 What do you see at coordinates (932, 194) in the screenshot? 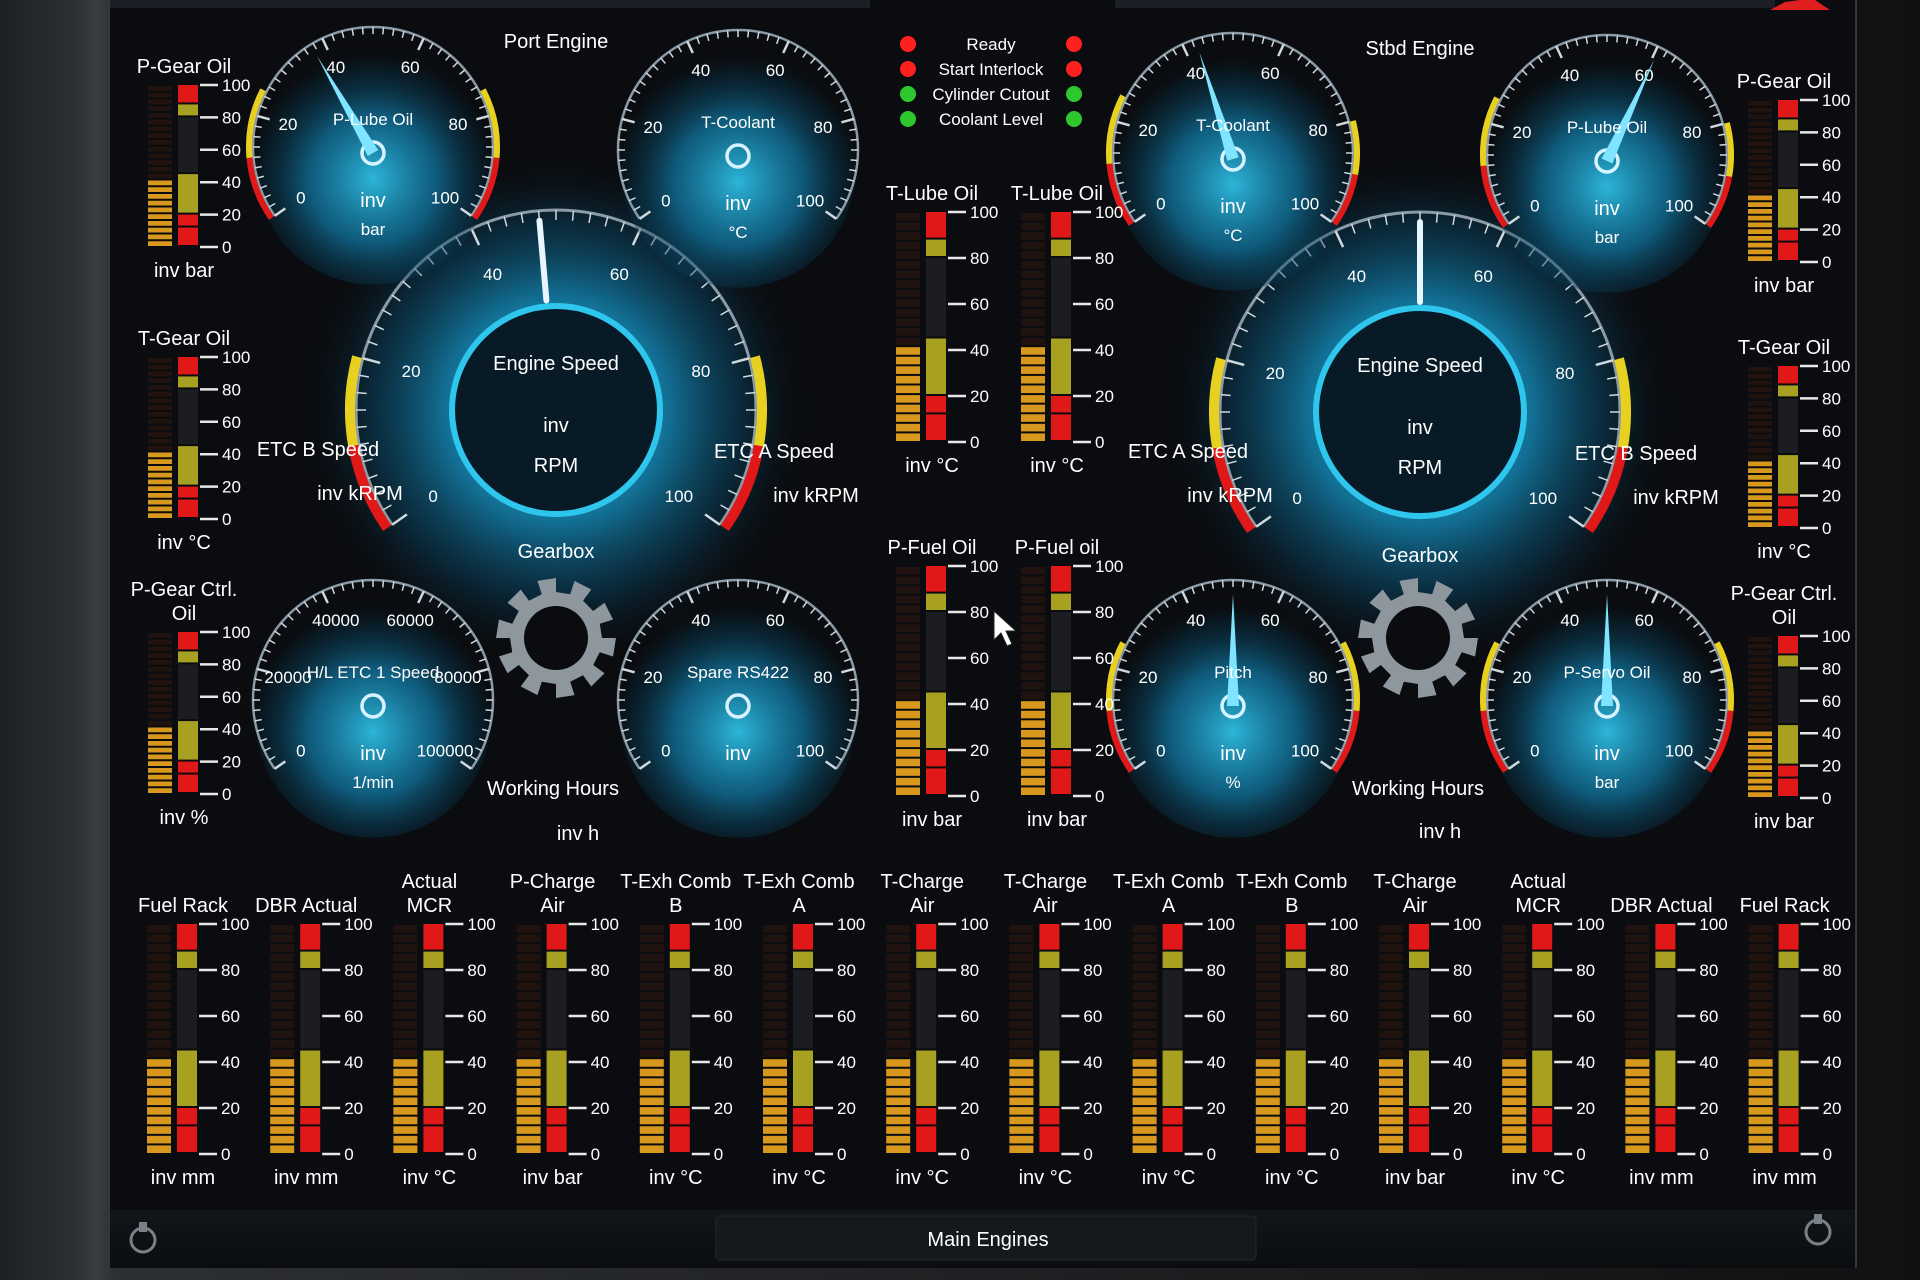
I see `center-t-lube-oil-bar-1-label: T-Lube Oil` at bounding box center [932, 194].